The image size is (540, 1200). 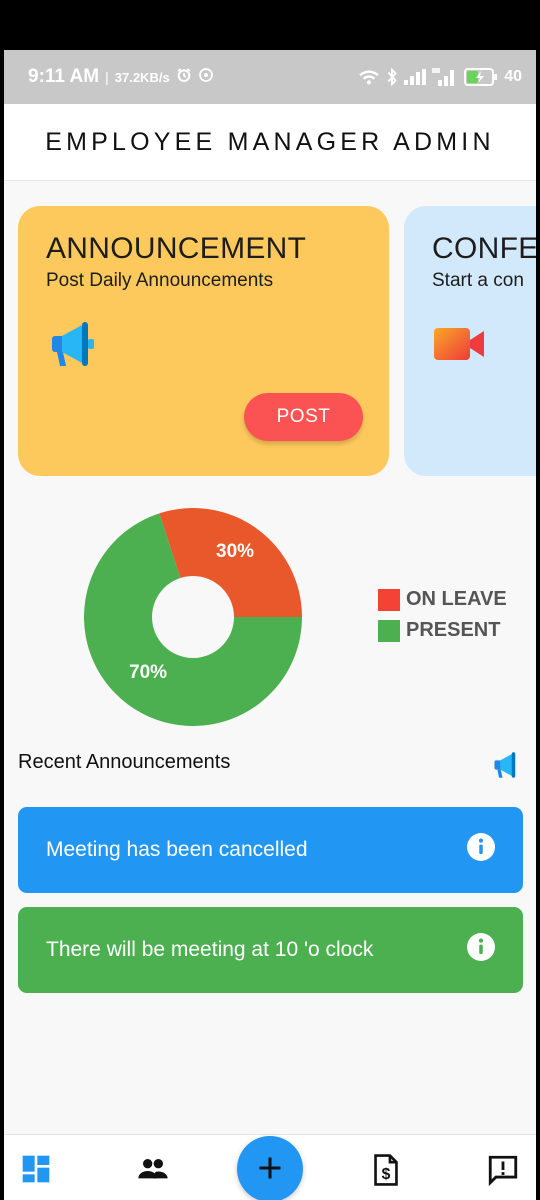 What do you see at coordinates (270, 25) in the screenshot?
I see `top-black-bar` at bounding box center [270, 25].